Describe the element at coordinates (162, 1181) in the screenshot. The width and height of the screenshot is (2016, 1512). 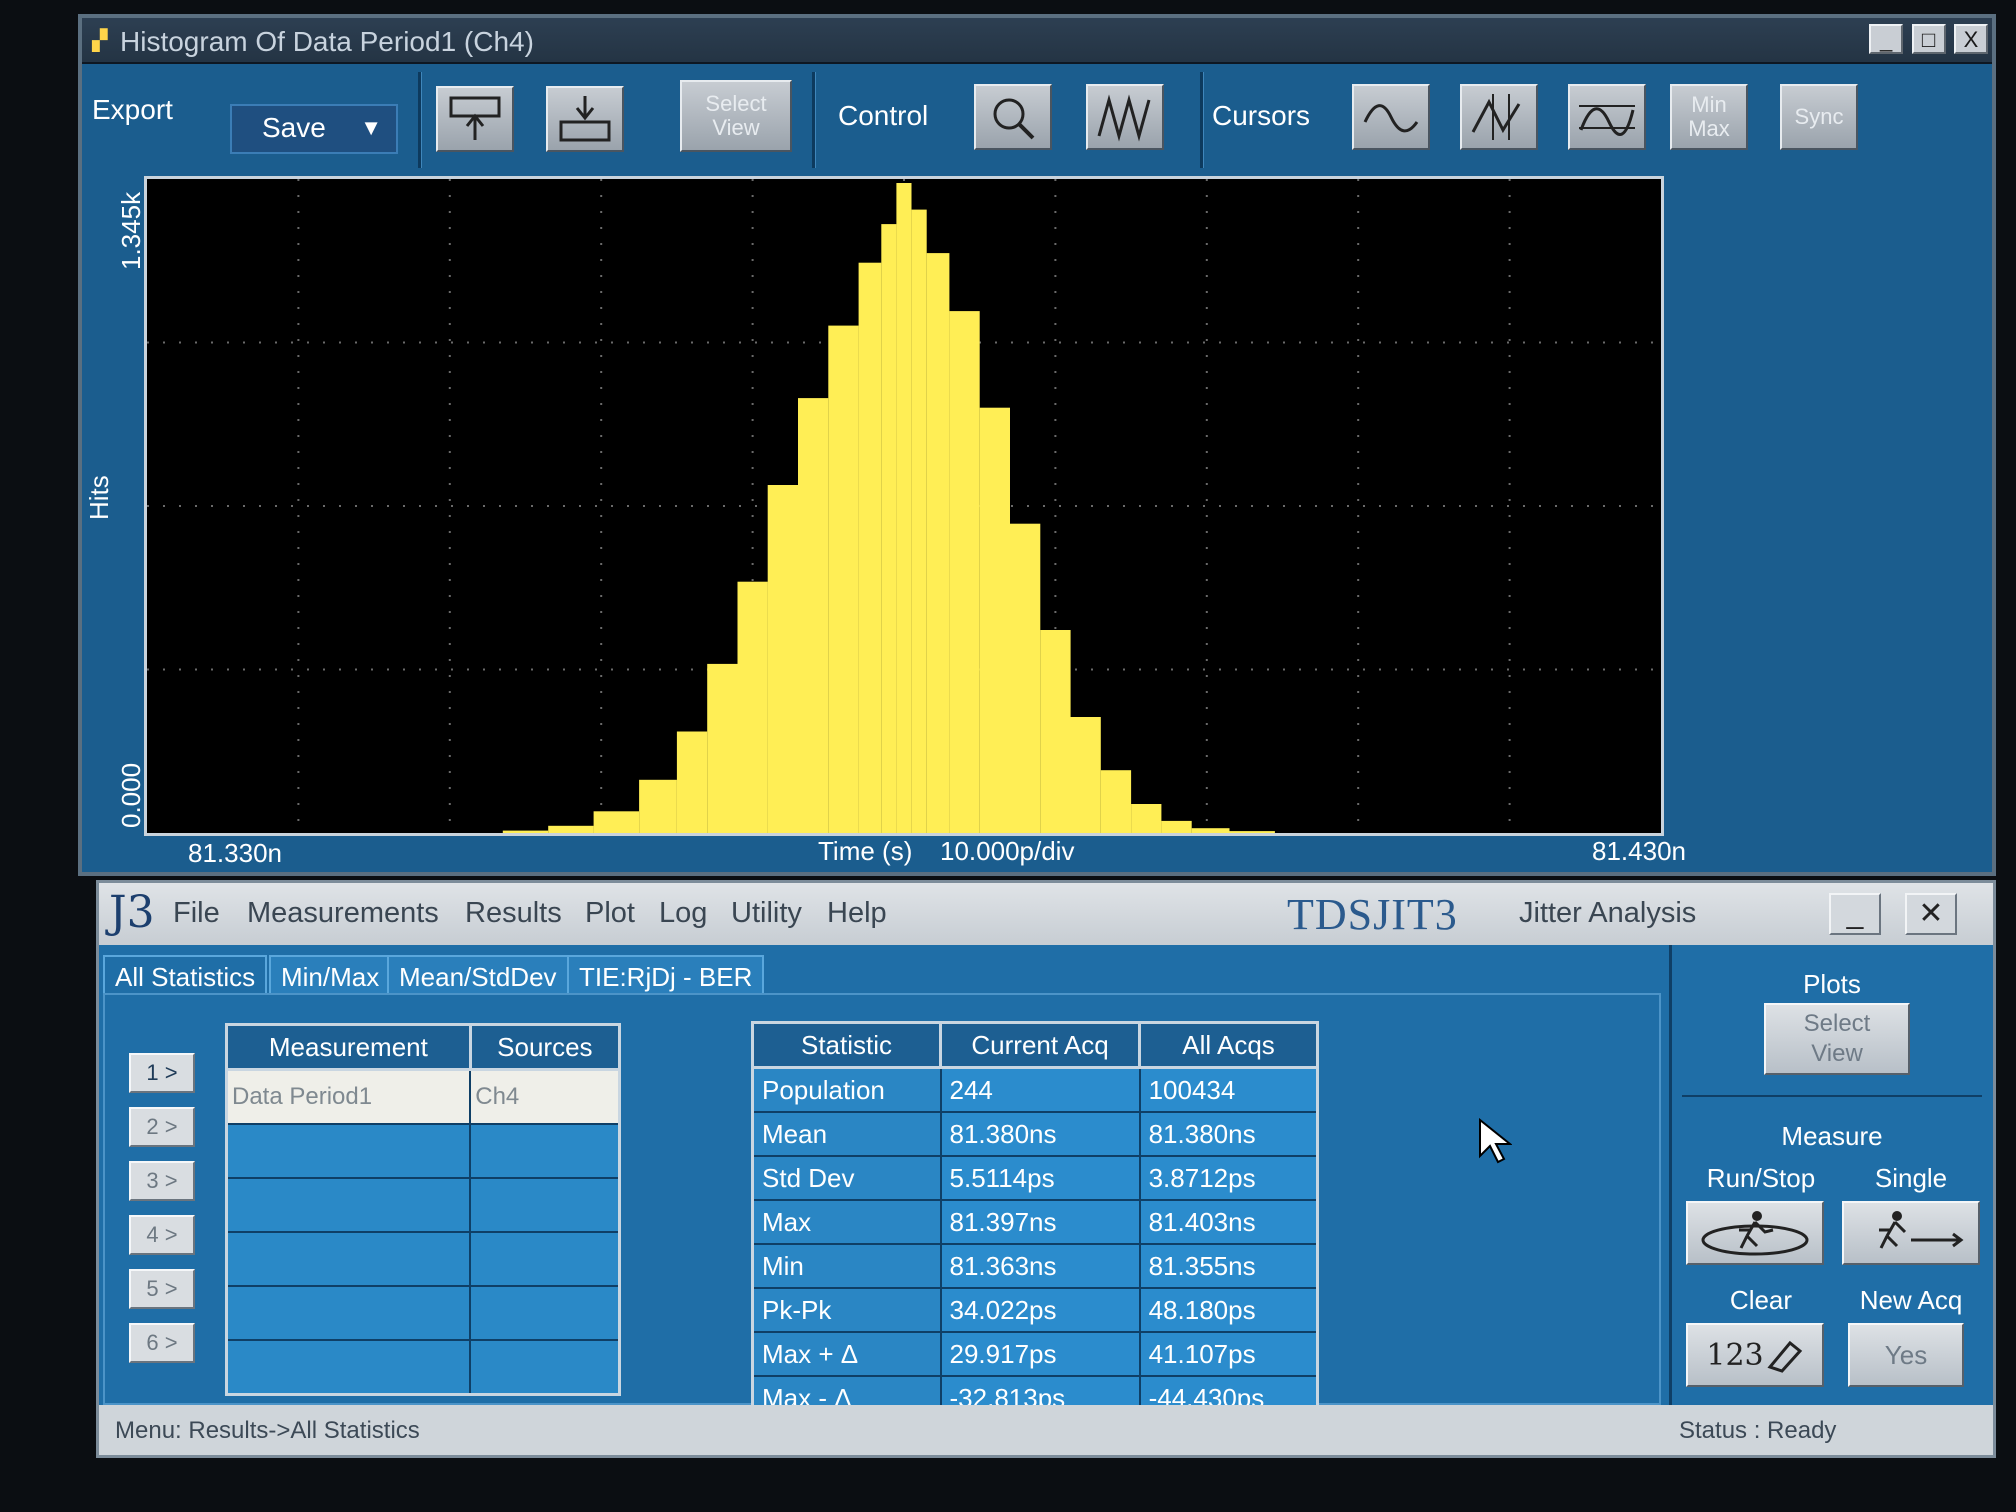
I see `slot-button-3: 3 >` at that location.